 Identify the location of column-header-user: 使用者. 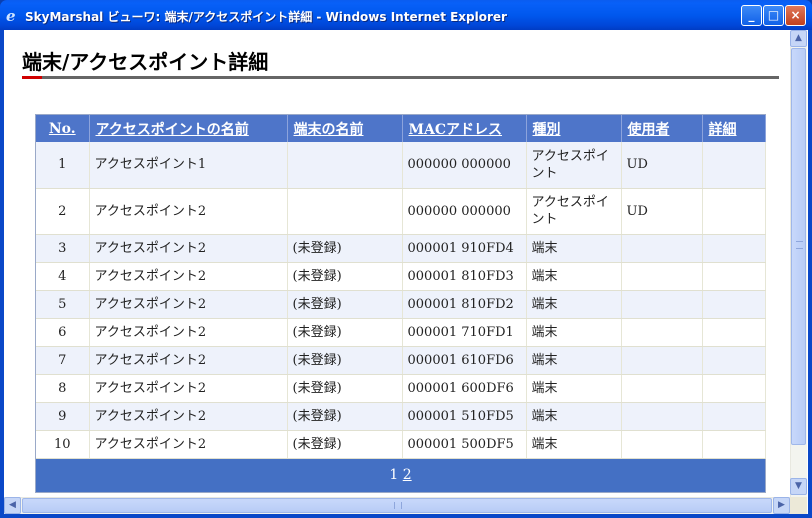
(662, 128).